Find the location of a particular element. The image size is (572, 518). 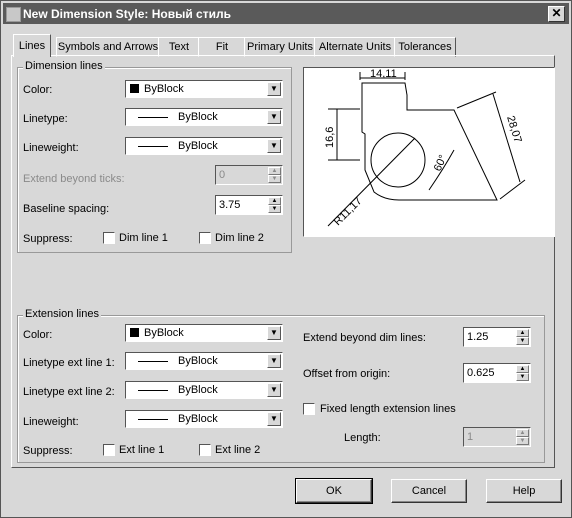

extend-ticks-value: 0 is located at coordinates (222, 175).